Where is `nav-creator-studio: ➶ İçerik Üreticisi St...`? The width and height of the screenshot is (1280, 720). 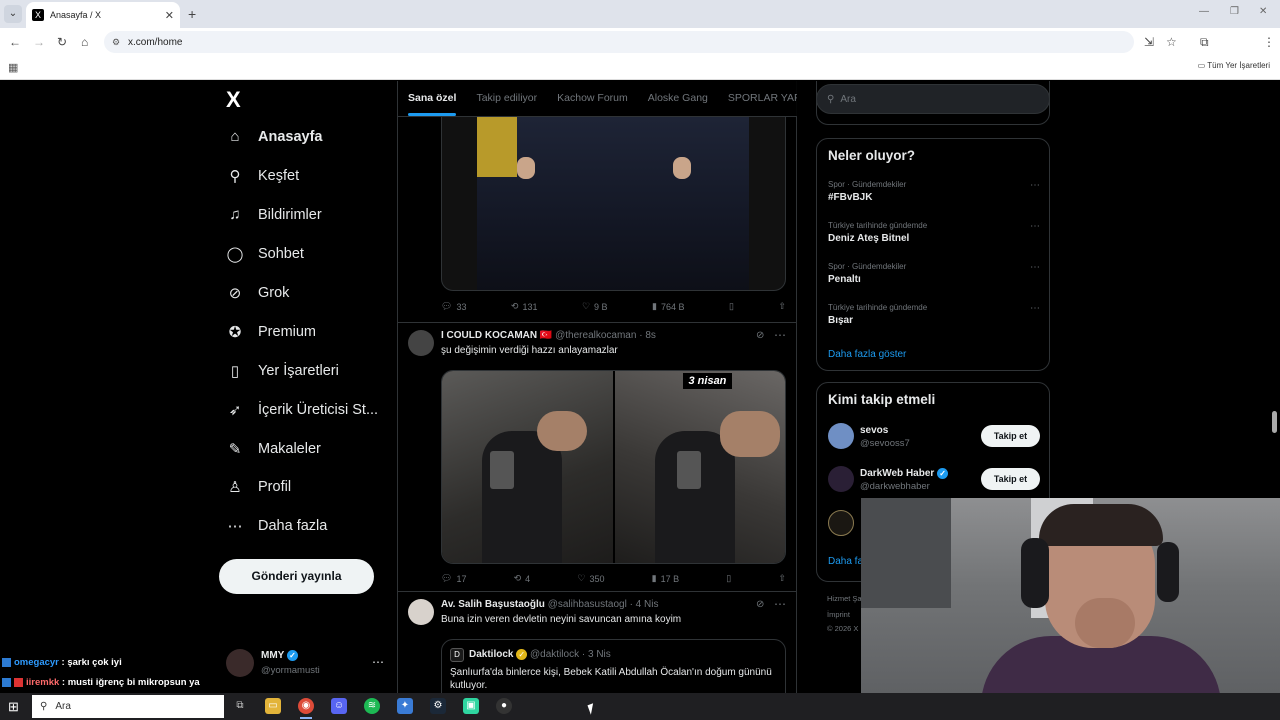
nav-creator-studio: ➶ İçerik Üreticisi St... is located at coordinates (302, 410).